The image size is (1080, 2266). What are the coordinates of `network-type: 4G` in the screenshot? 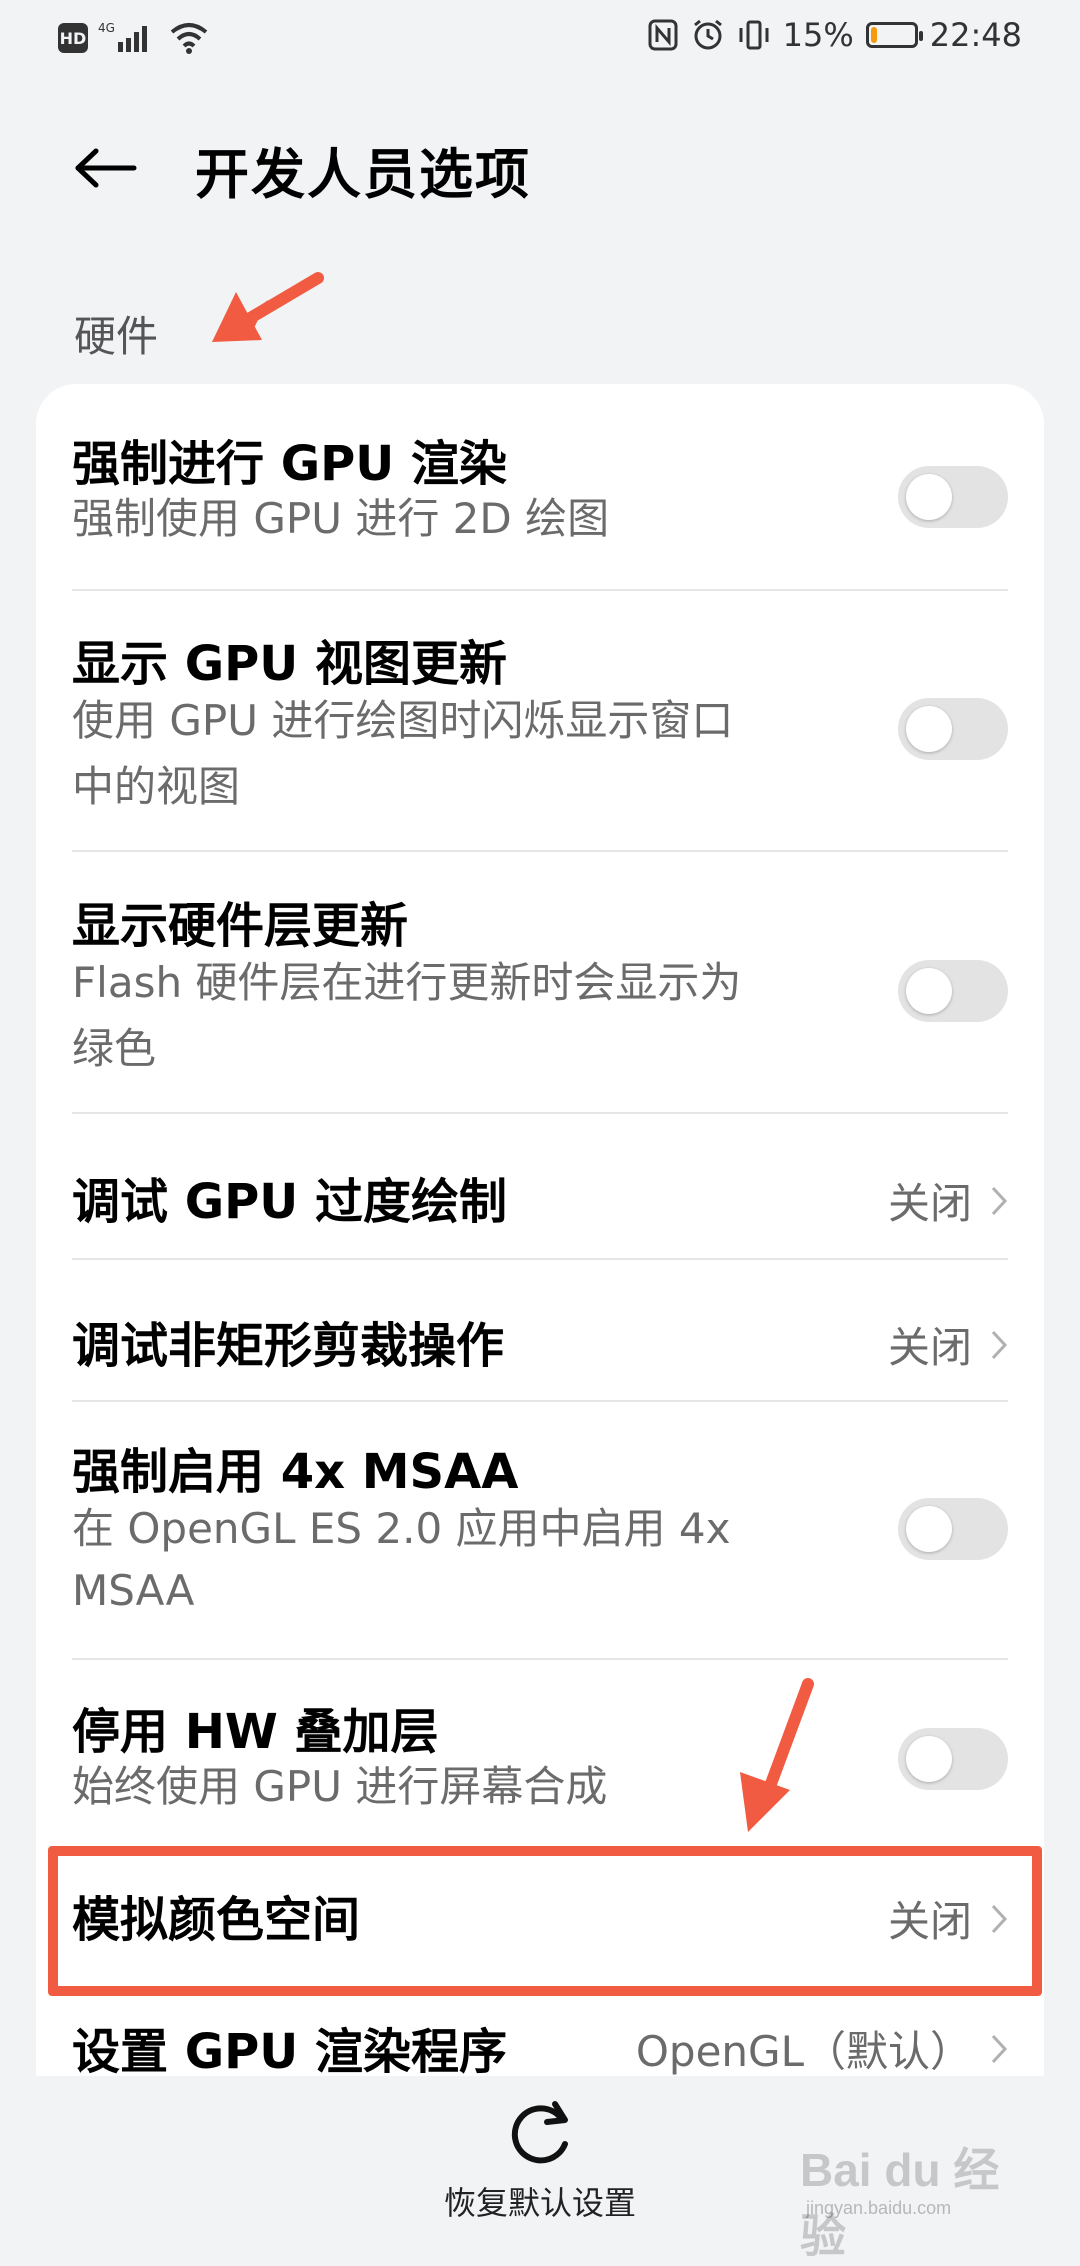 It's located at (106, 28).